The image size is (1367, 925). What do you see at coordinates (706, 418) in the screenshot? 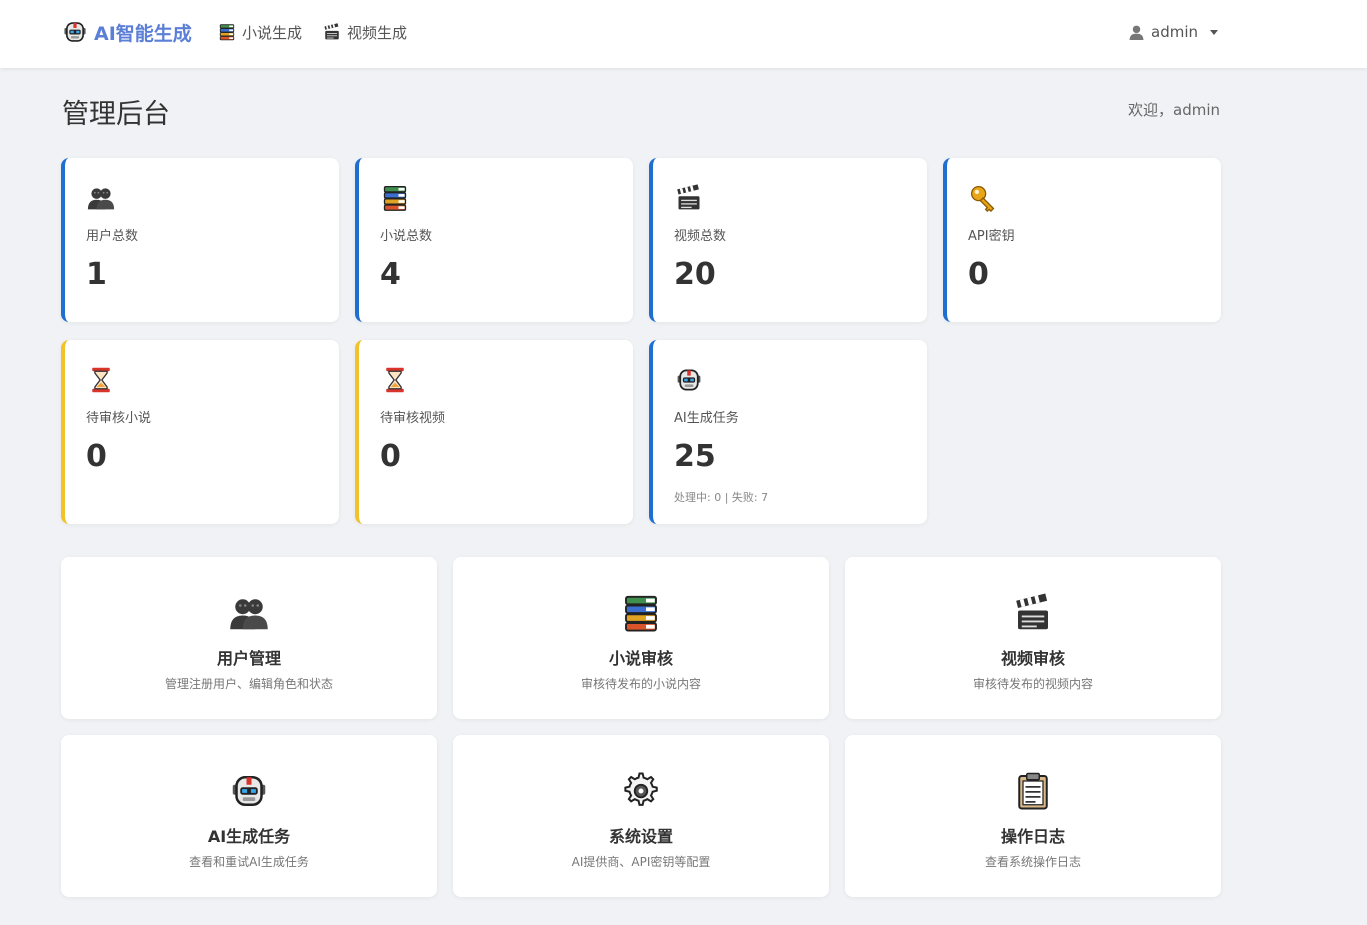
I see `stat-label: AI生成任务` at bounding box center [706, 418].